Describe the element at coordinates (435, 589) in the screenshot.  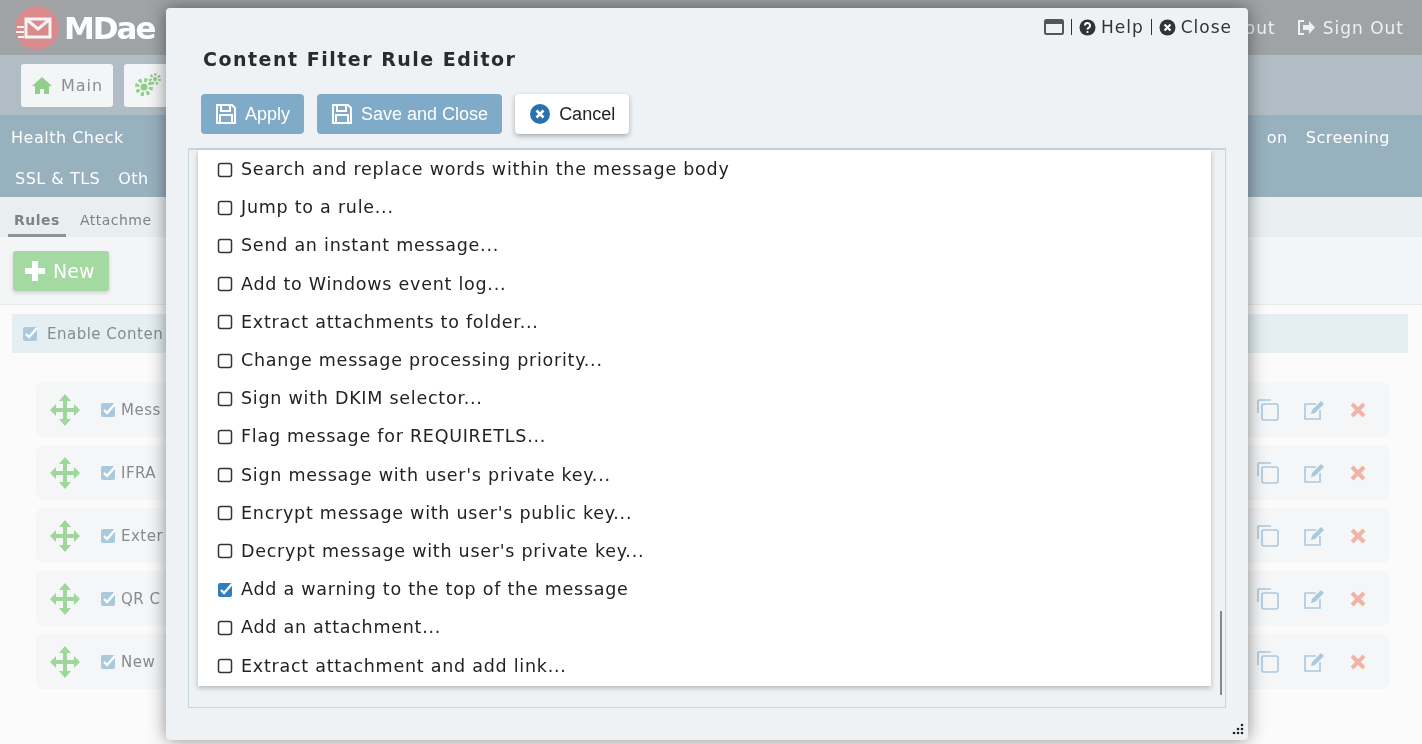
I see `action-label: Add a warning to the top of the message` at that location.